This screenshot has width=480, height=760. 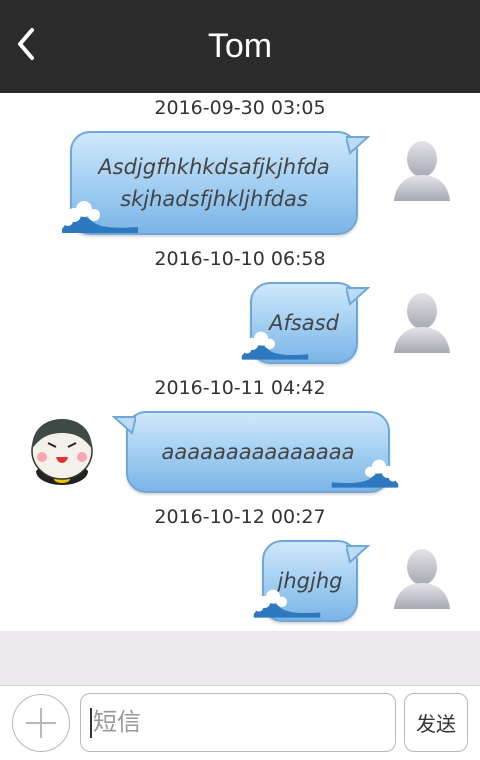 I want to click on page-title: Tom, so click(x=240, y=46).